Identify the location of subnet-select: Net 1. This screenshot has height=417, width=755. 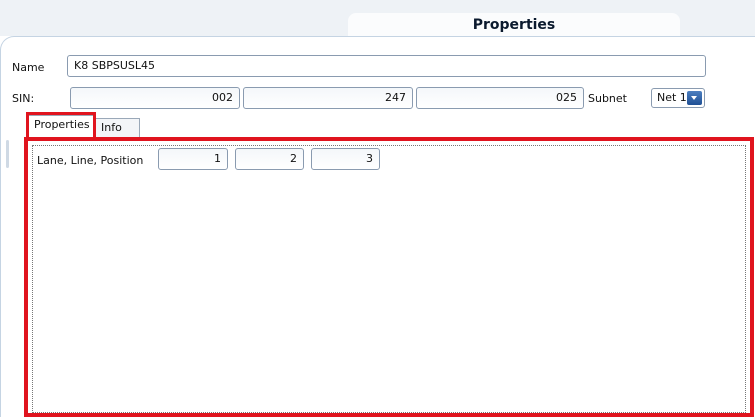
(678, 98).